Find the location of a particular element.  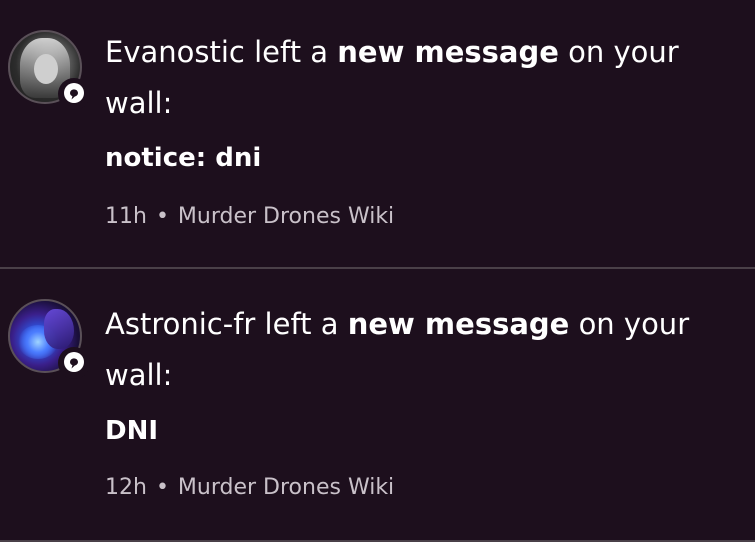

timestamp: 12h is located at coordinates (126, 487).